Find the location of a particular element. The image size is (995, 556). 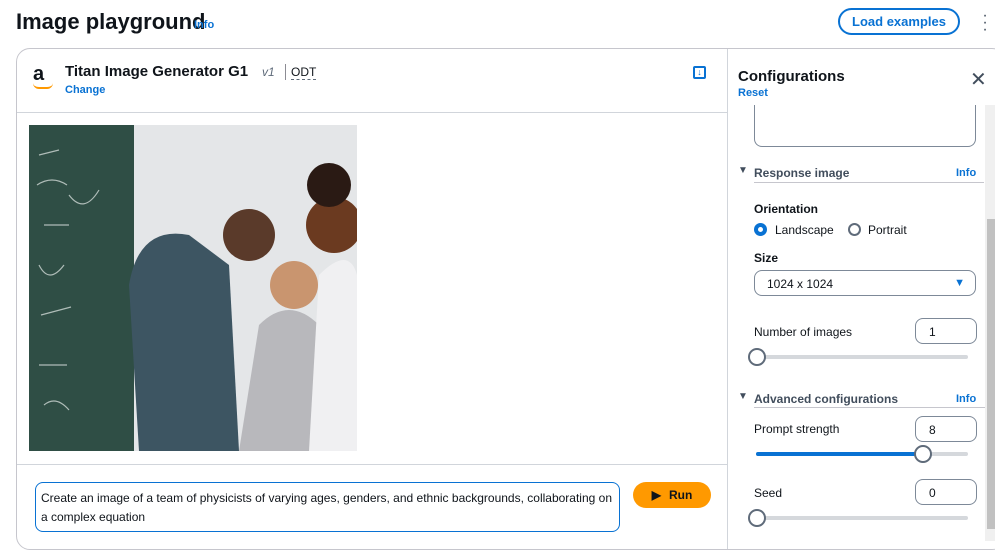

number-of-images-slider is located at coordinates (862, 357).